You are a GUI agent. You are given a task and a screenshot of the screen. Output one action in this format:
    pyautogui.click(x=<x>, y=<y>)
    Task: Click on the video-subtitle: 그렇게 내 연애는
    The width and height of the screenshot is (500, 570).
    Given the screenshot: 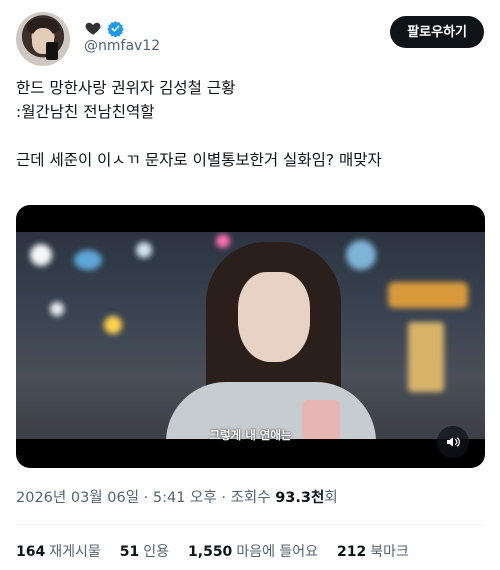 What is the action you would take?
    pyautogui.click(x=250, y=435)
    